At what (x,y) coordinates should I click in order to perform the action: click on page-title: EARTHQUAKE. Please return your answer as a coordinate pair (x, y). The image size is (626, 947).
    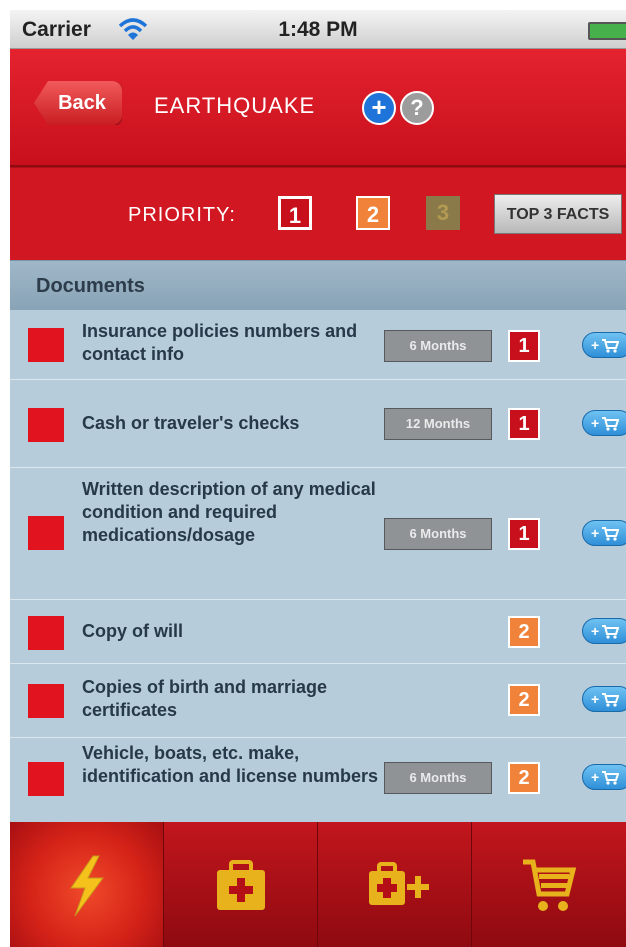
    Looking at the image, I should click on (235, 105).